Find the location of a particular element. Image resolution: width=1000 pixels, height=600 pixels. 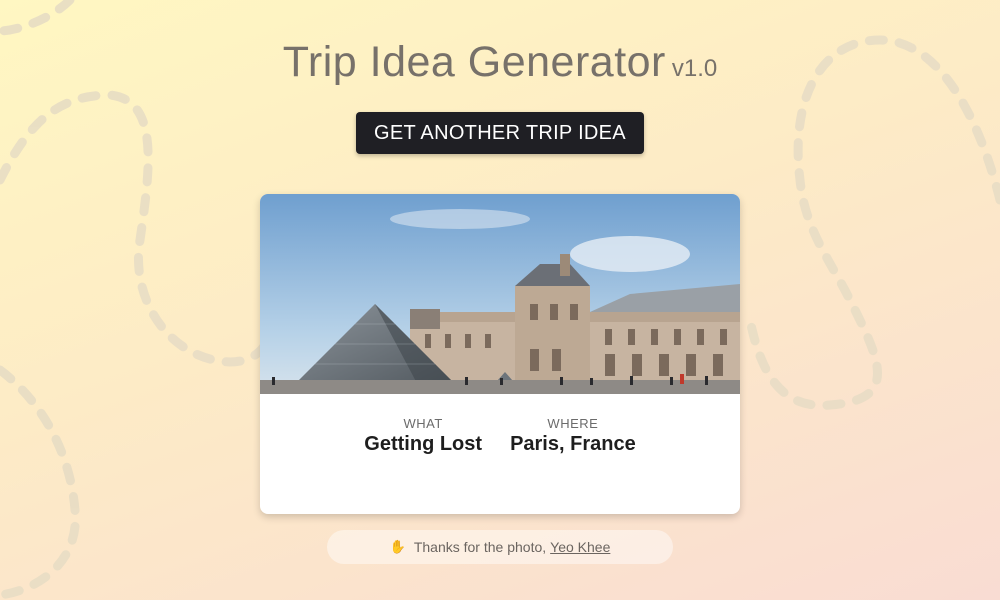

what-section: WHAT Getting Lost is located at coordinates (423, 436).